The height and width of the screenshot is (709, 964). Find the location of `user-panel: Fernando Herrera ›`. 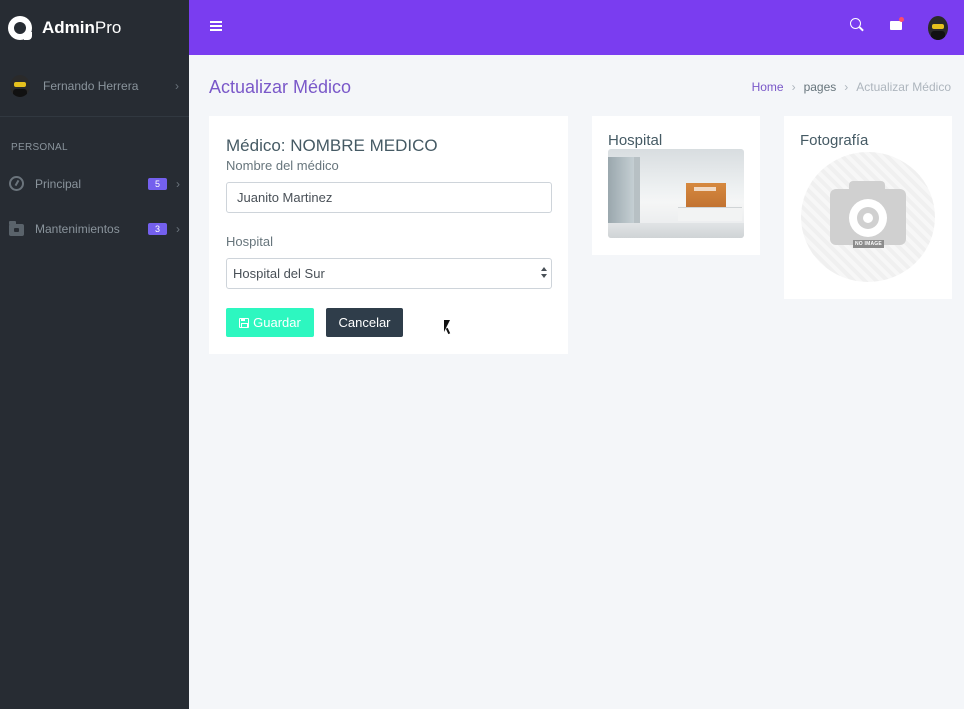

user-panel: Fernando Herrera › is located at coordinates (94, 86).